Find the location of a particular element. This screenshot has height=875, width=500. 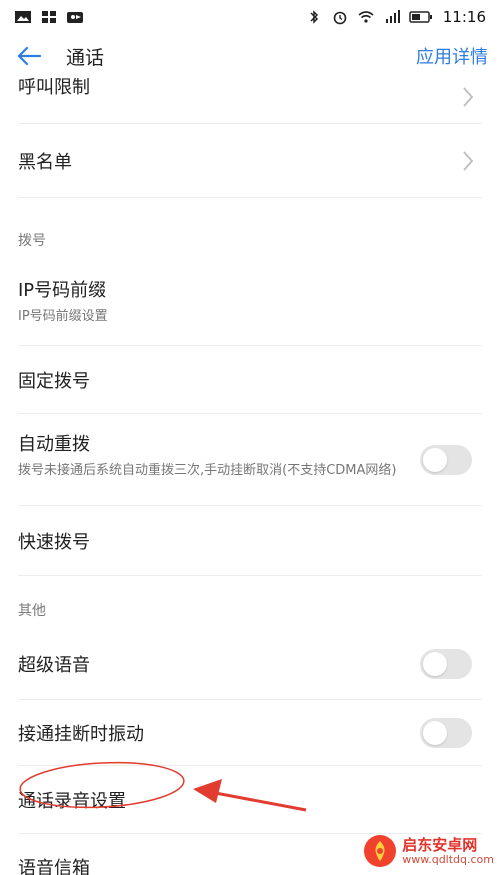

app-bar: 通话 应用详情 is located at coordinates (250, 56).